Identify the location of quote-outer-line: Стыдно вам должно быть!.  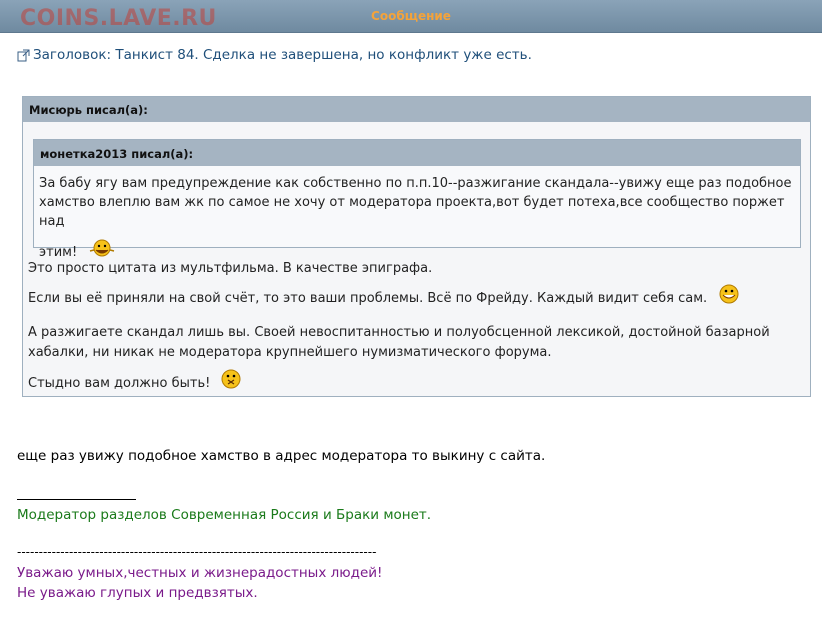
(415, 381).